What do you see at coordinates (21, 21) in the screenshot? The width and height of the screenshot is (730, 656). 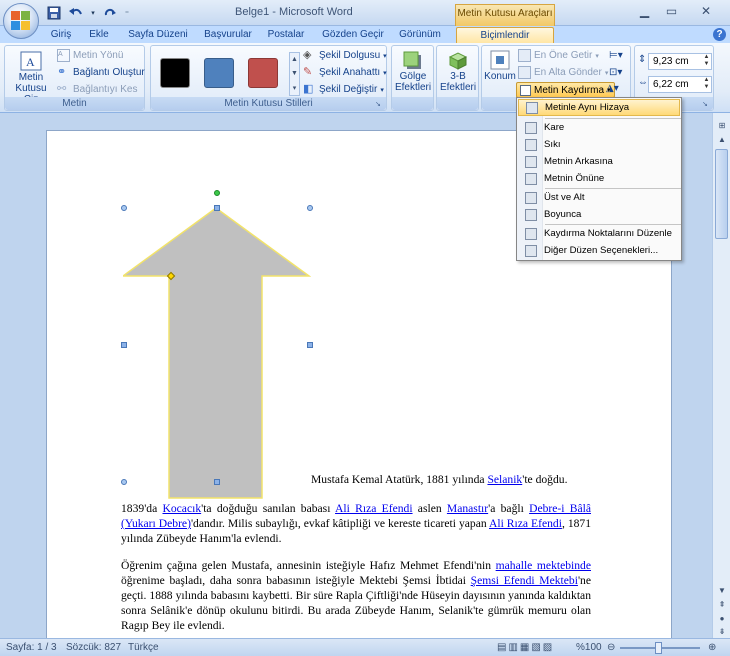 I see `office-button` at bounding box center [21, 21].